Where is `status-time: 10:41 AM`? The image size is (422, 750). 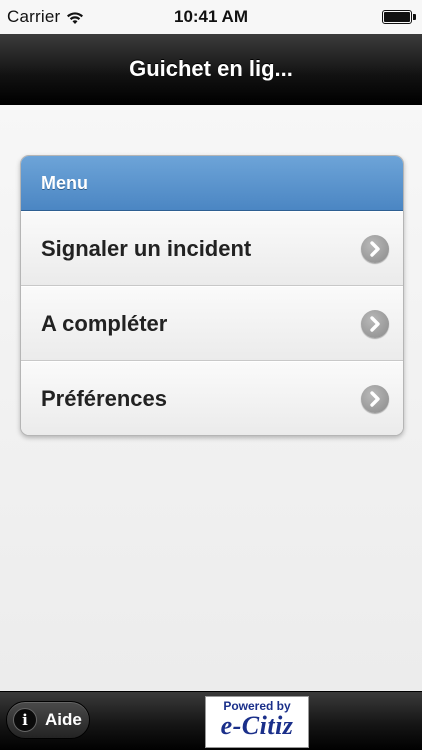
status-time: 10:41 AM is located at coordinates (210, 16).